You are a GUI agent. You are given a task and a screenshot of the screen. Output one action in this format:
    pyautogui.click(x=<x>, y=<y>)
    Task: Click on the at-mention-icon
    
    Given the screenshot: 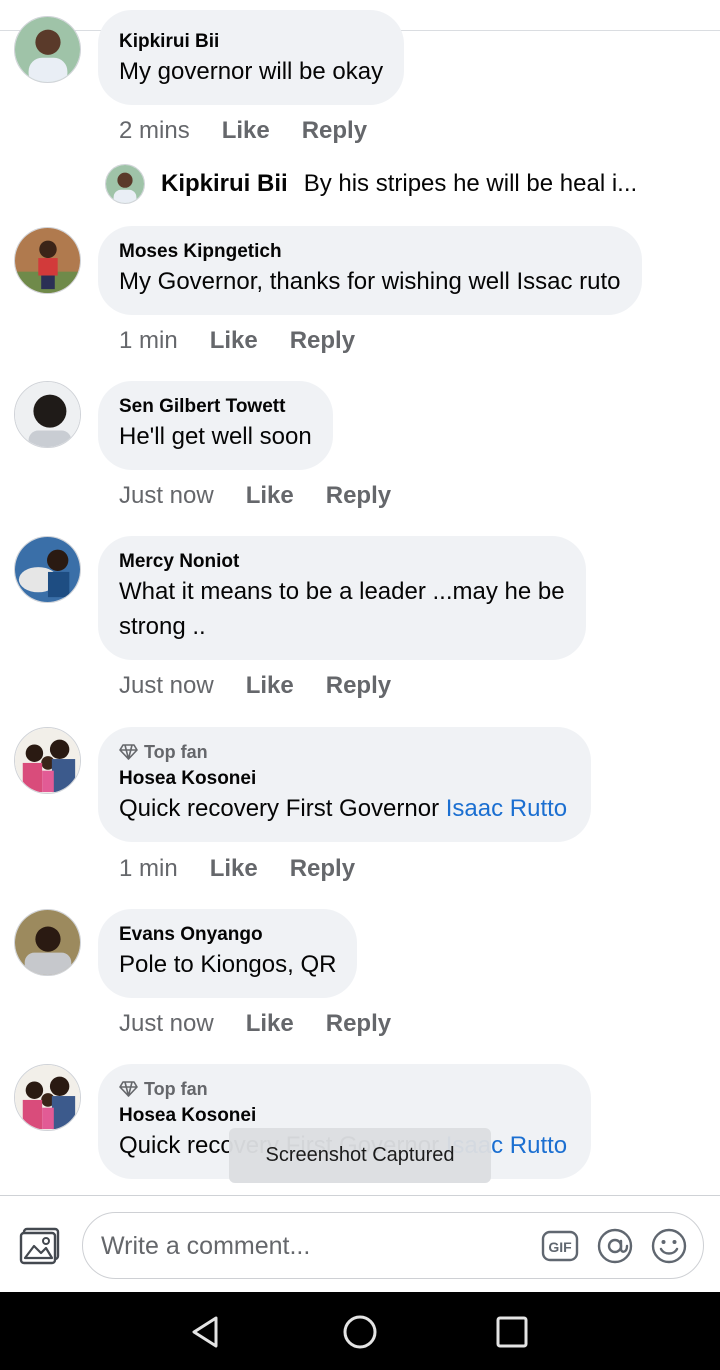 What is the action you would take?
    pyautogui.click(x=615, y=1246)
    